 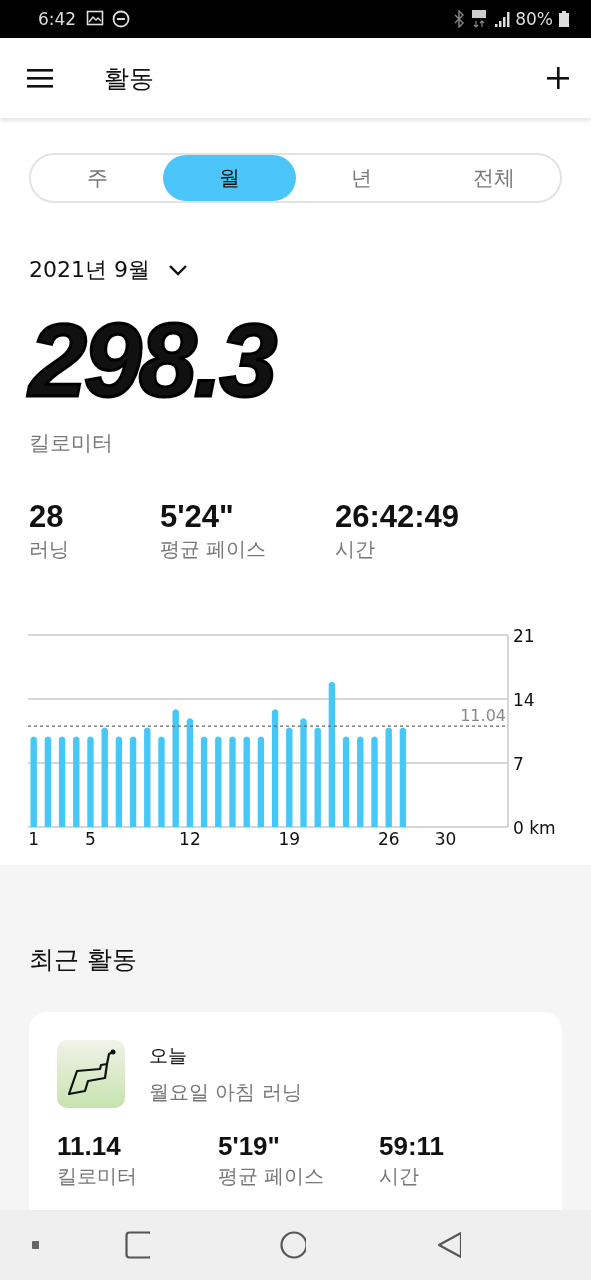 I want to click on period-tab: 월, so click(x=229, y=178).